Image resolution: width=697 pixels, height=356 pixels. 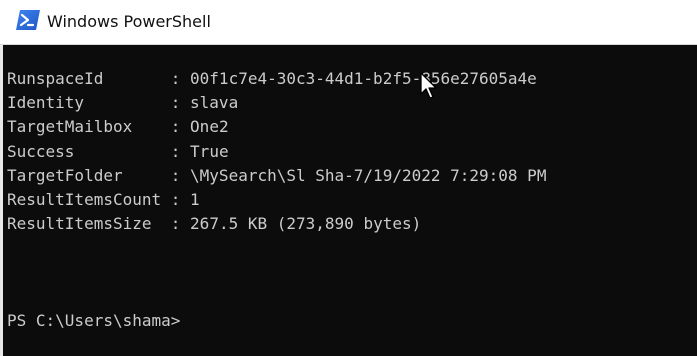 What do you see at coordinates (195, 199) in the screenshot?
I see `field-value: 1` at bounding box center [195, 199].